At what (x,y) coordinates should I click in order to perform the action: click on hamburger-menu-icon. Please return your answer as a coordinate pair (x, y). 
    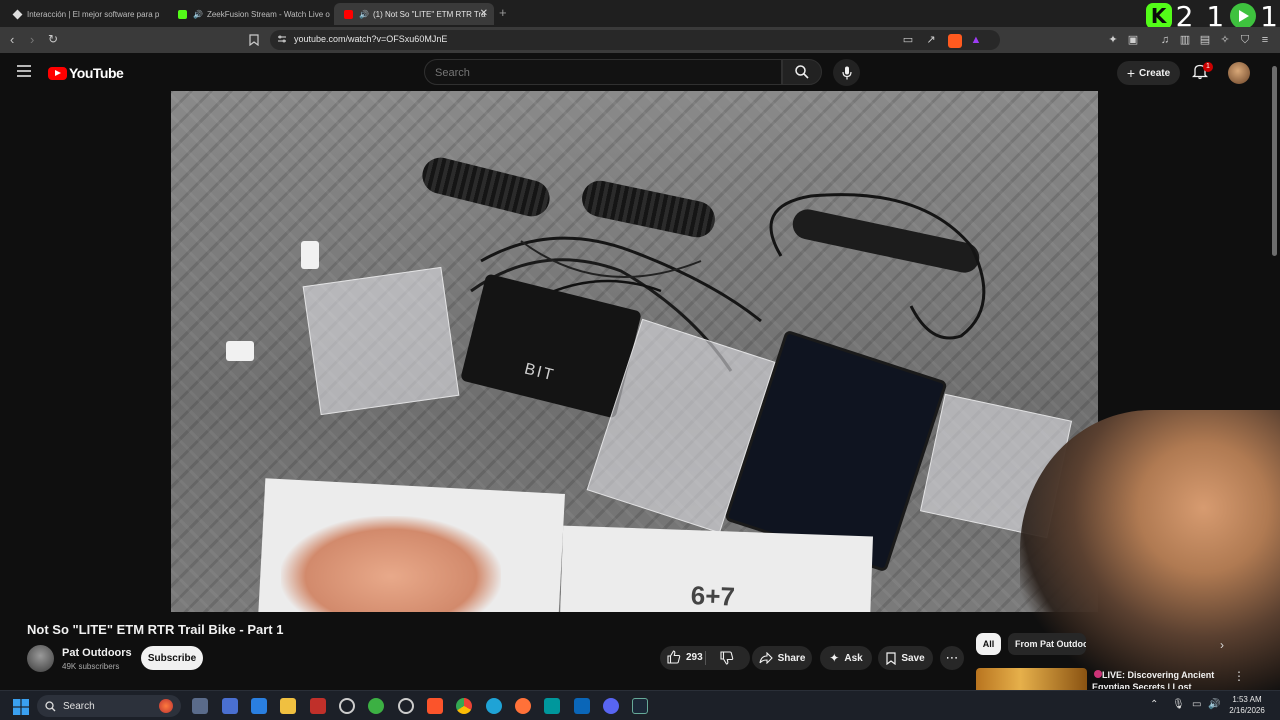
    Looking at the image, I should click on (24, 73).